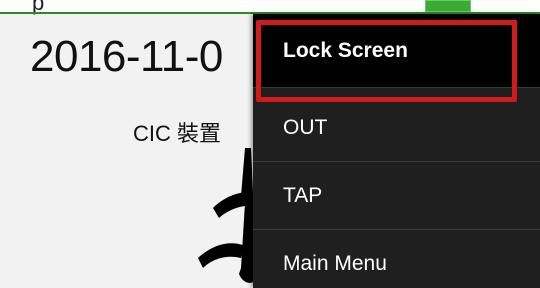  What do you see at coordinates (396, 196) in the screenshot?
I see `menu-item-tap: TAP` at bounding box center [396, 196].